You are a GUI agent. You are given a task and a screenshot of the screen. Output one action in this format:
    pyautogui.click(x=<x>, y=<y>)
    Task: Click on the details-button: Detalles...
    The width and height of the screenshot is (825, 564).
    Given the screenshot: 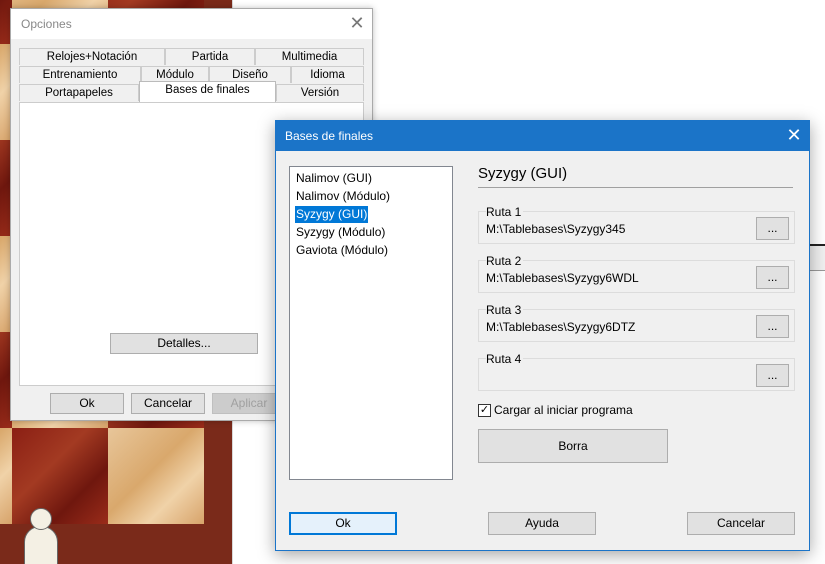 What is the action you would take?
    pyautogui.click(x=184, y=343)
    